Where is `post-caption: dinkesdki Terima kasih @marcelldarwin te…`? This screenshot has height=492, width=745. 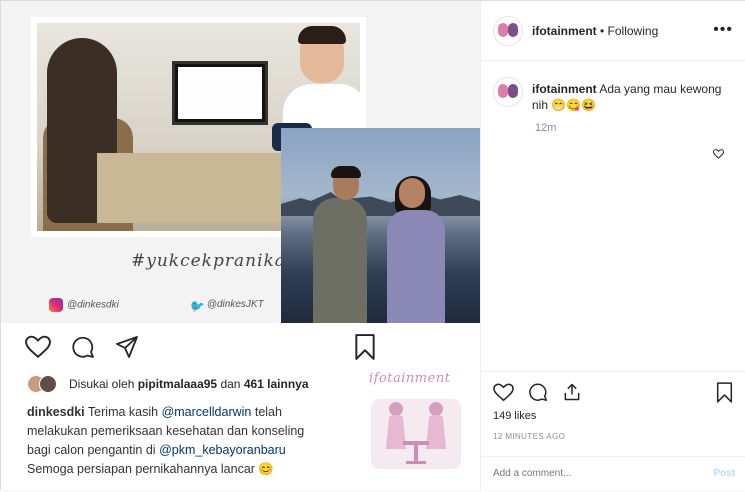
post-caption: dinkesdki Terima kasih @marcelldarwin te… is located at coordinates (166, 440).